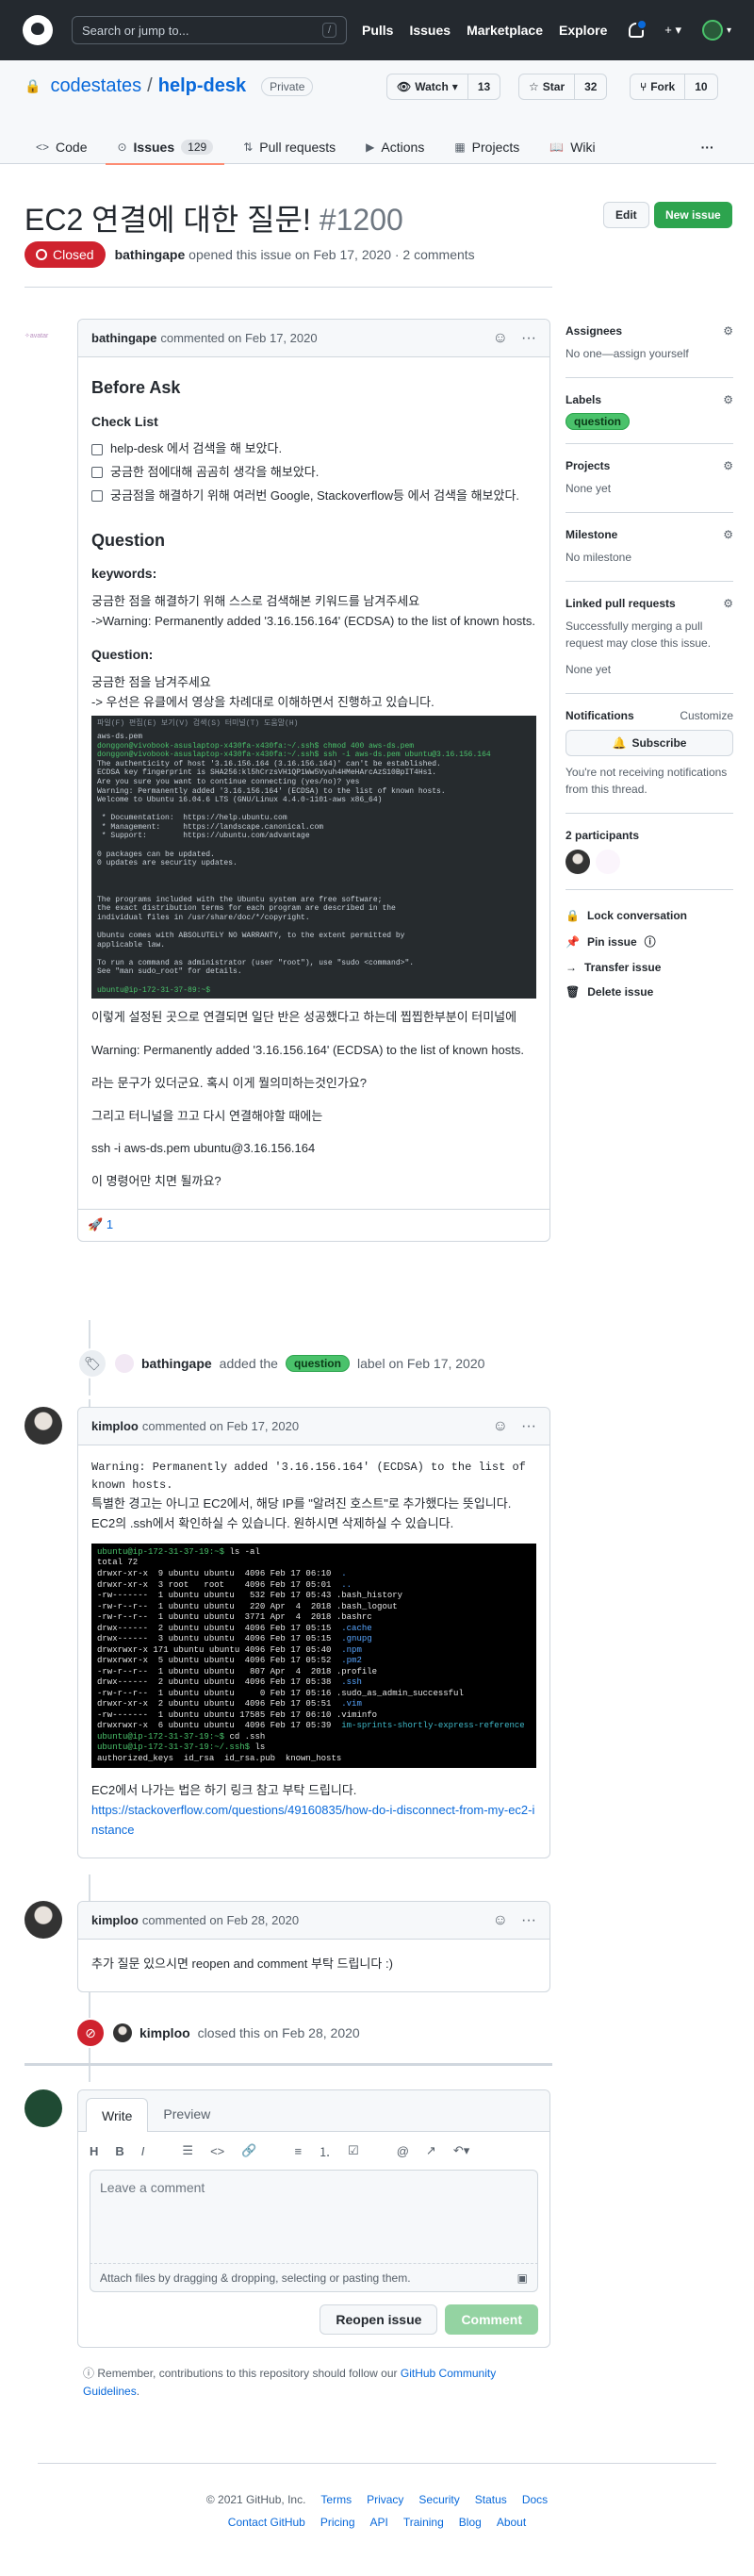  I want to click on tab-issues: ⊙ Issues 129, so click(165, 147).